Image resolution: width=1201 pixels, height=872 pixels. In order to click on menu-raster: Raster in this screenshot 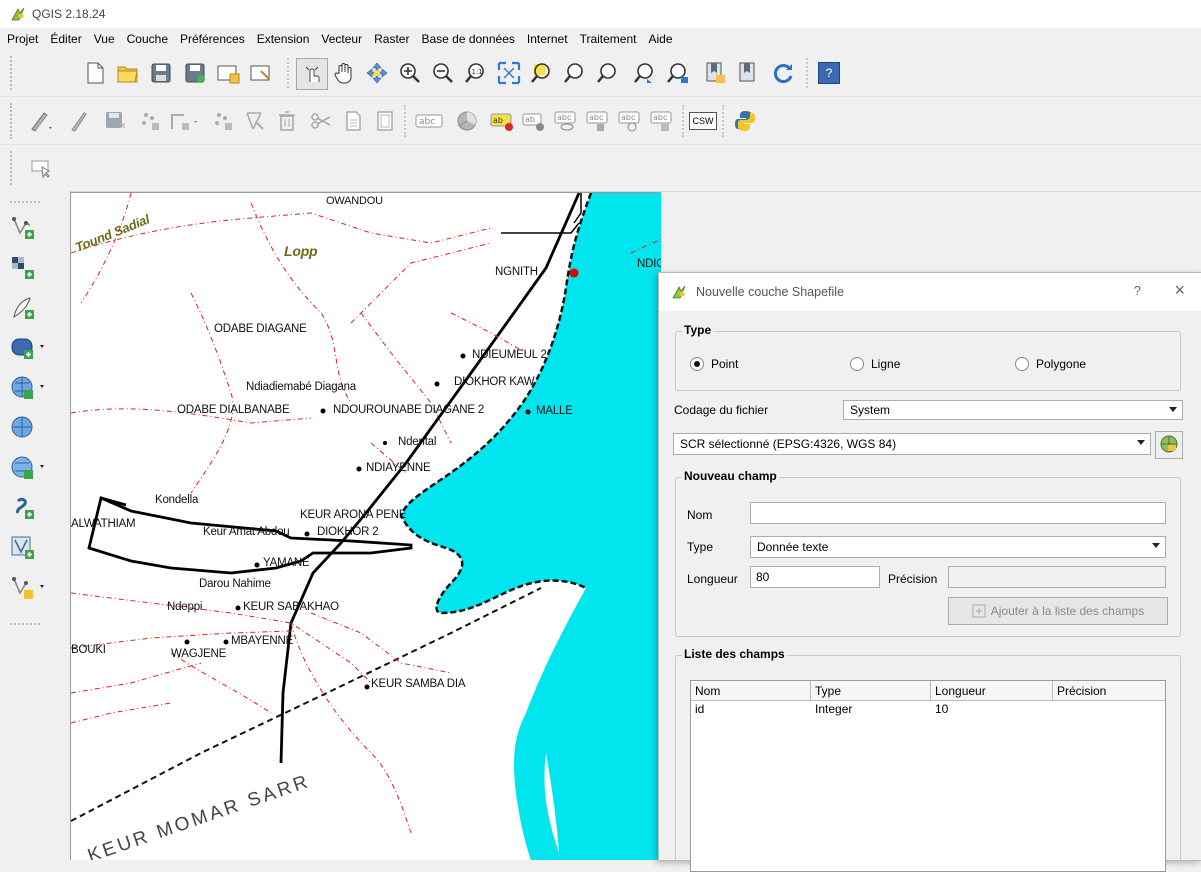, I will do `click(390, 39)`.